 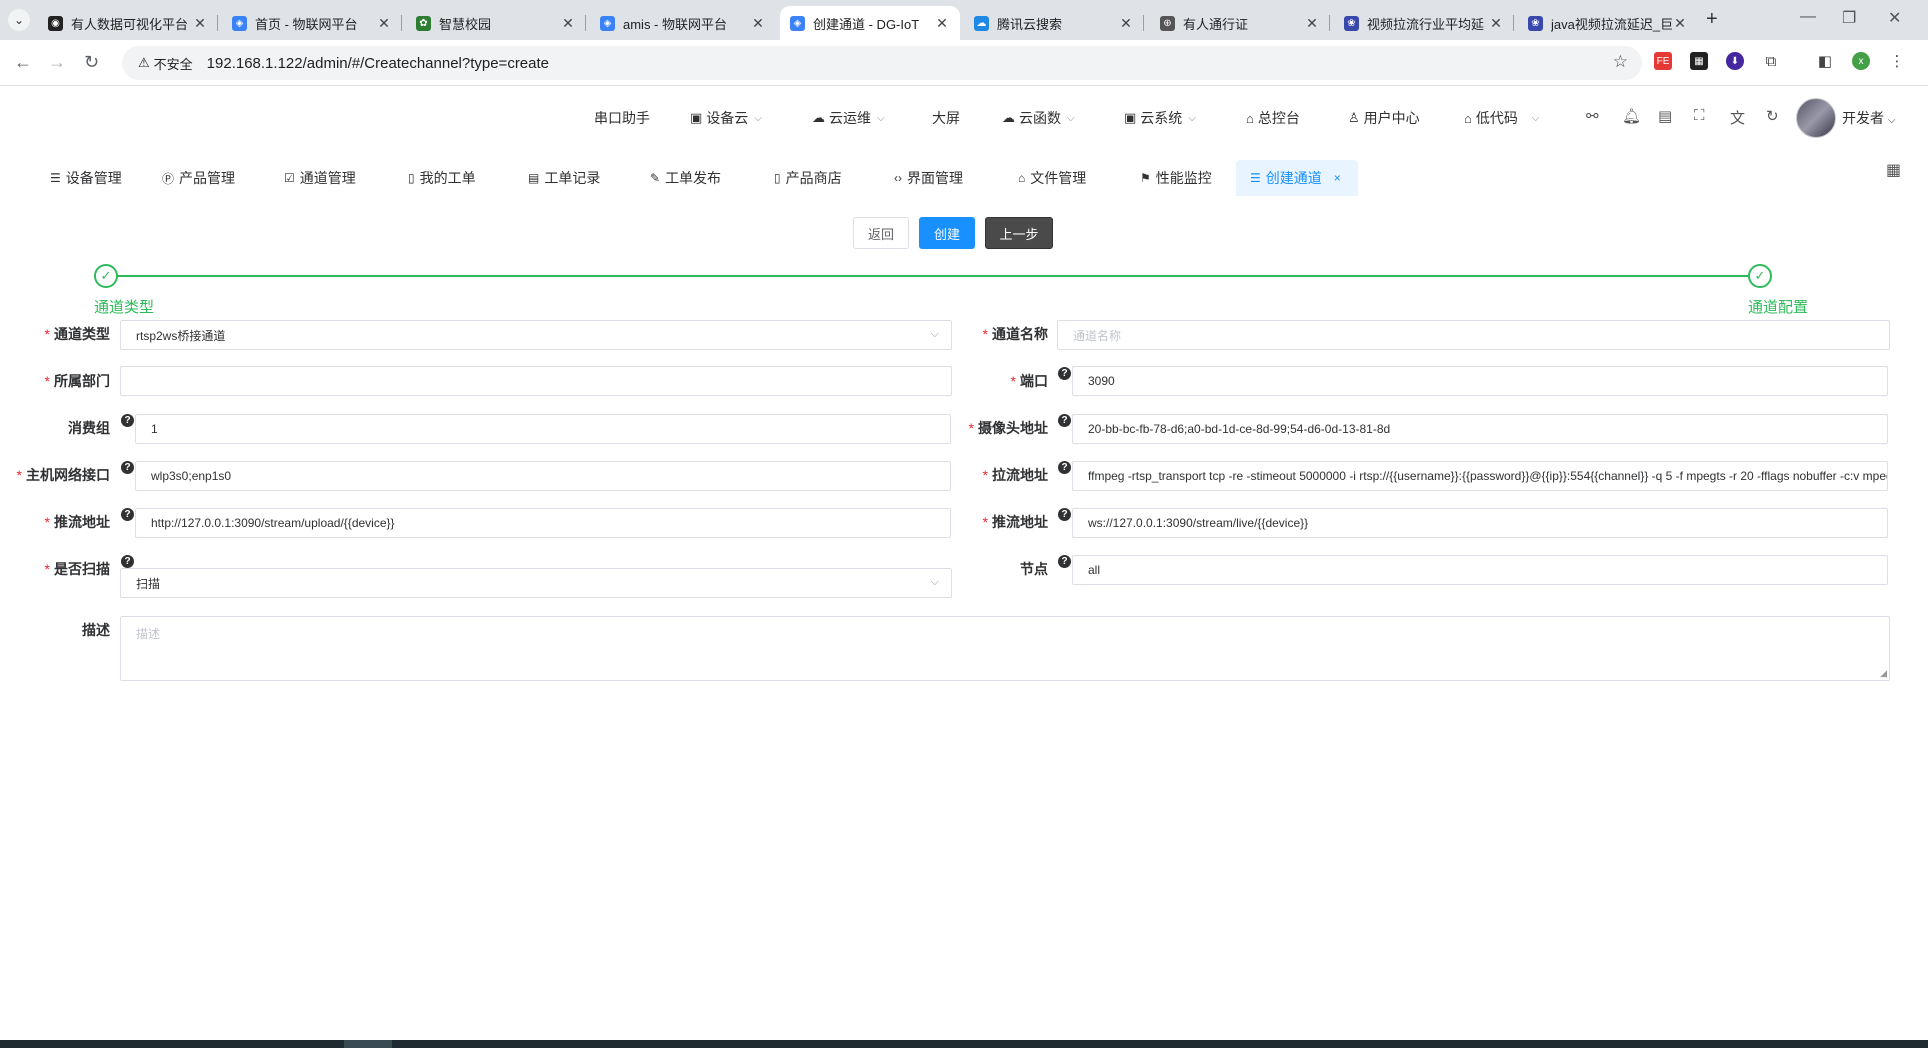 What do you see at coordinates (1480, 381) in the screenshot?
I see `port-input: 3090` at bounding box center [1480, 381].